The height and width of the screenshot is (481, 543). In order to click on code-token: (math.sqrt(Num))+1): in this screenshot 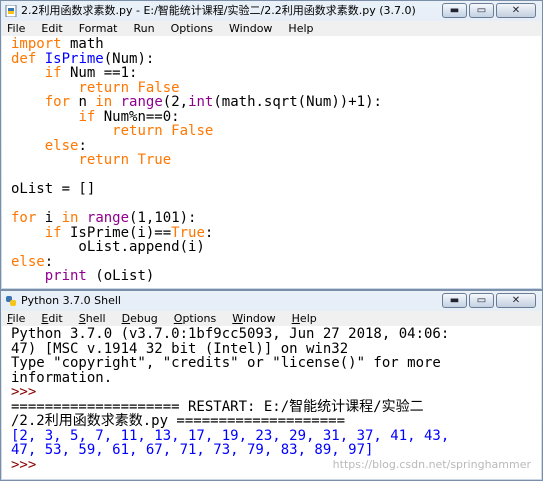, I will do `click(297, 102)`.